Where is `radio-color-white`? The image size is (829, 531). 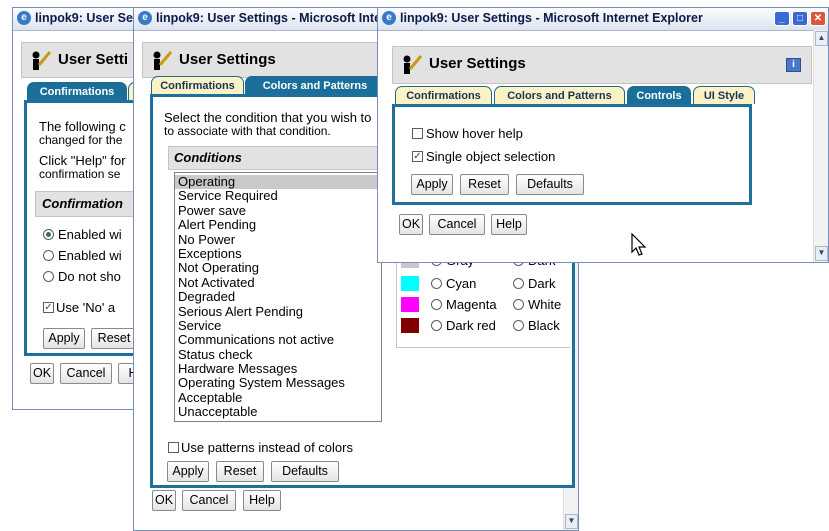
radio-color-white is located at coordinates (518, 304).